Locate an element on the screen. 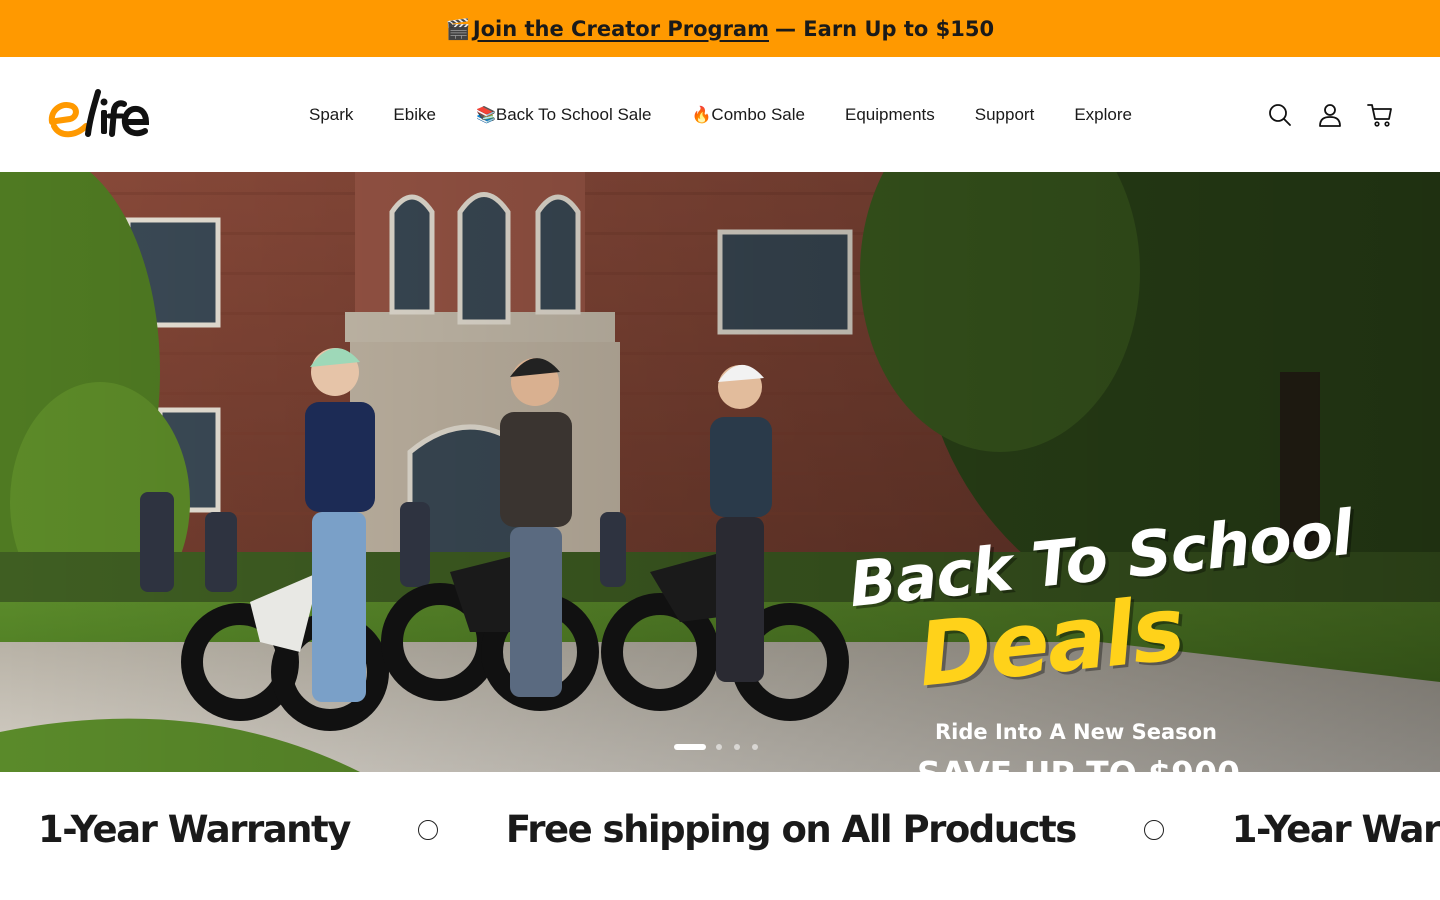  nav-item-explore: Explore is located at coordinates (1103, 115).